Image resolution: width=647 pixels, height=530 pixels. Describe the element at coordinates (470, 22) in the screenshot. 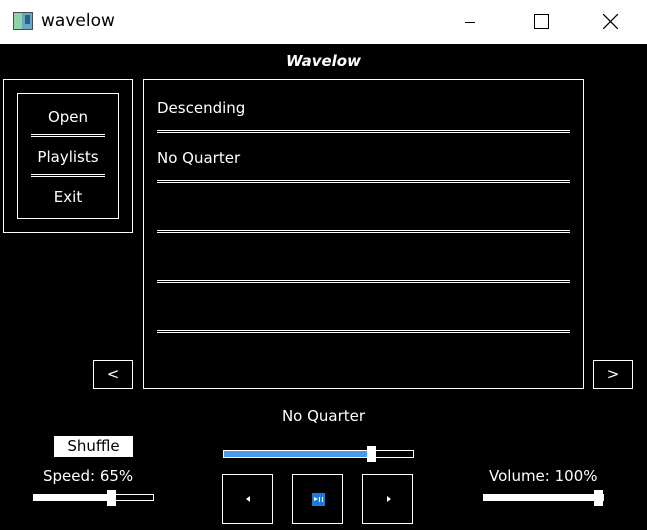

I see `minimize-button` at that location.